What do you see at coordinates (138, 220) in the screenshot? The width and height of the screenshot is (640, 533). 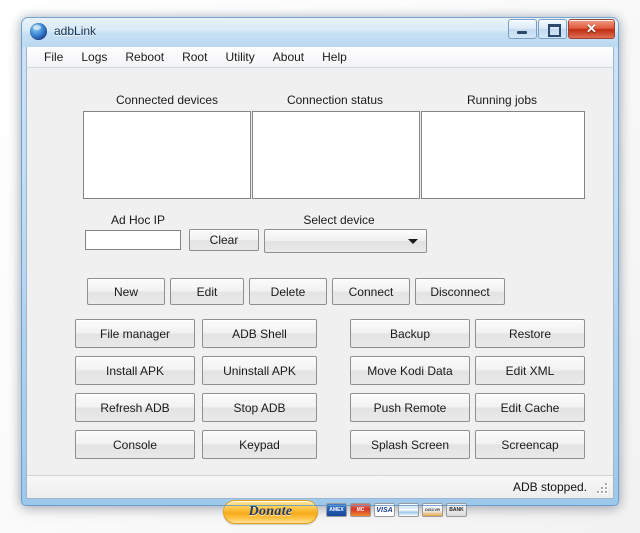 I see `adhoc-ip-label: Ad Hoc IP` at bounding box center [138, 220].